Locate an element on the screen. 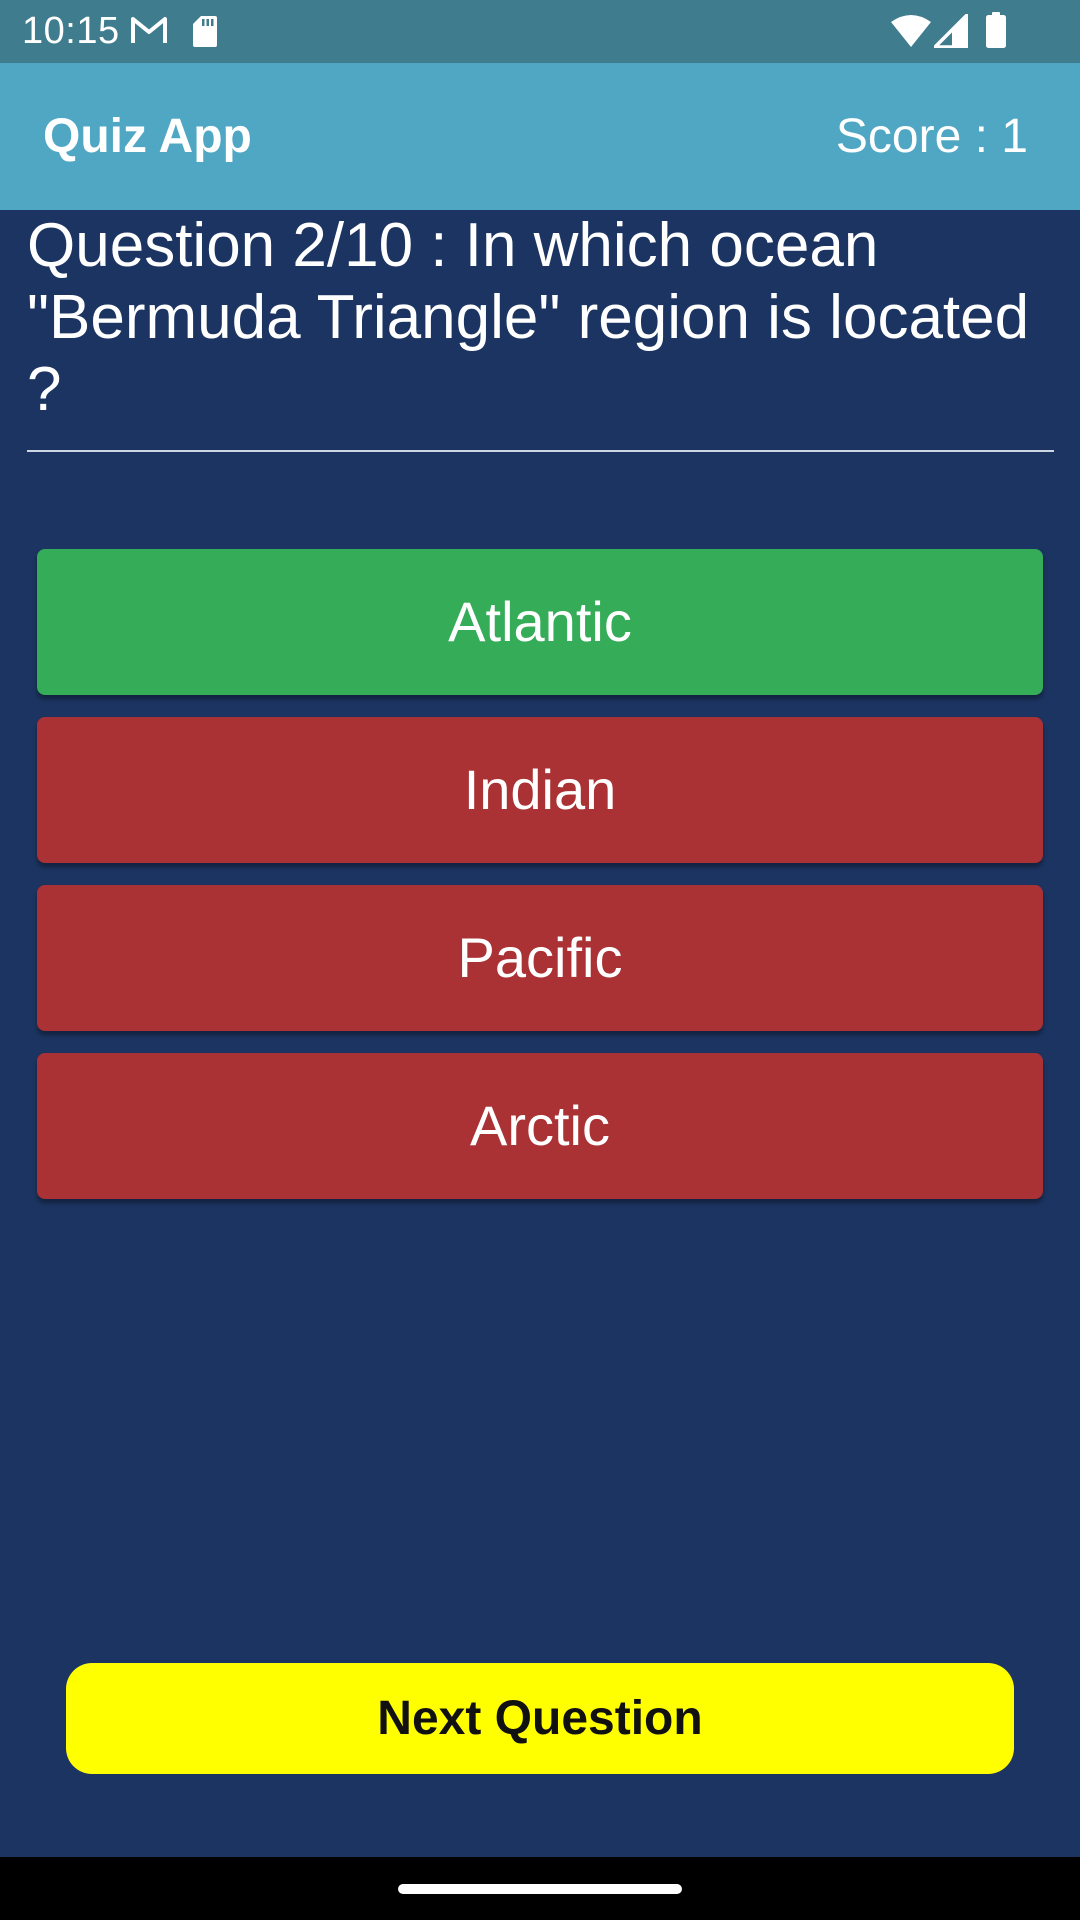 The width and height of the screenshot is (1080, 1920). option-atlantic: Atlantic is located at coordinates (540, 622).